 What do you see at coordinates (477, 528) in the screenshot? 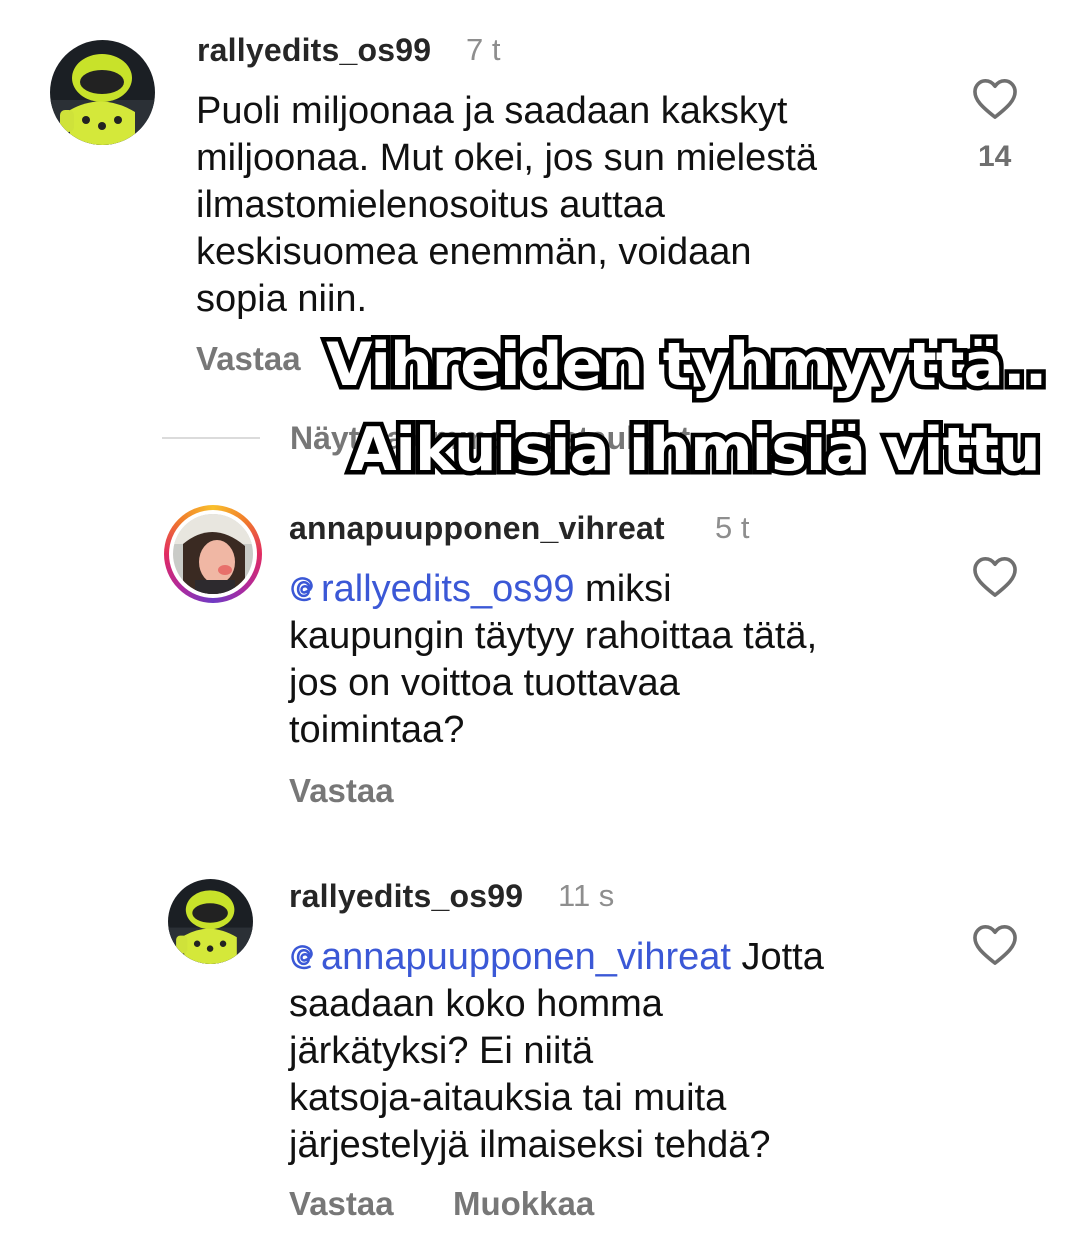
I see `comment-username: annapuupponen_vihreat` at bounding box center [477, 528].